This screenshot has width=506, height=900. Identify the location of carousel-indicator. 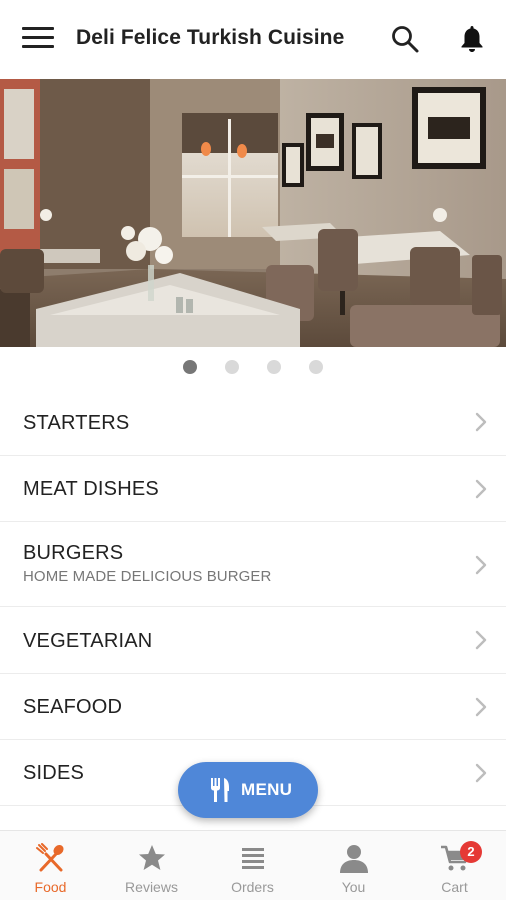
(253, 367).